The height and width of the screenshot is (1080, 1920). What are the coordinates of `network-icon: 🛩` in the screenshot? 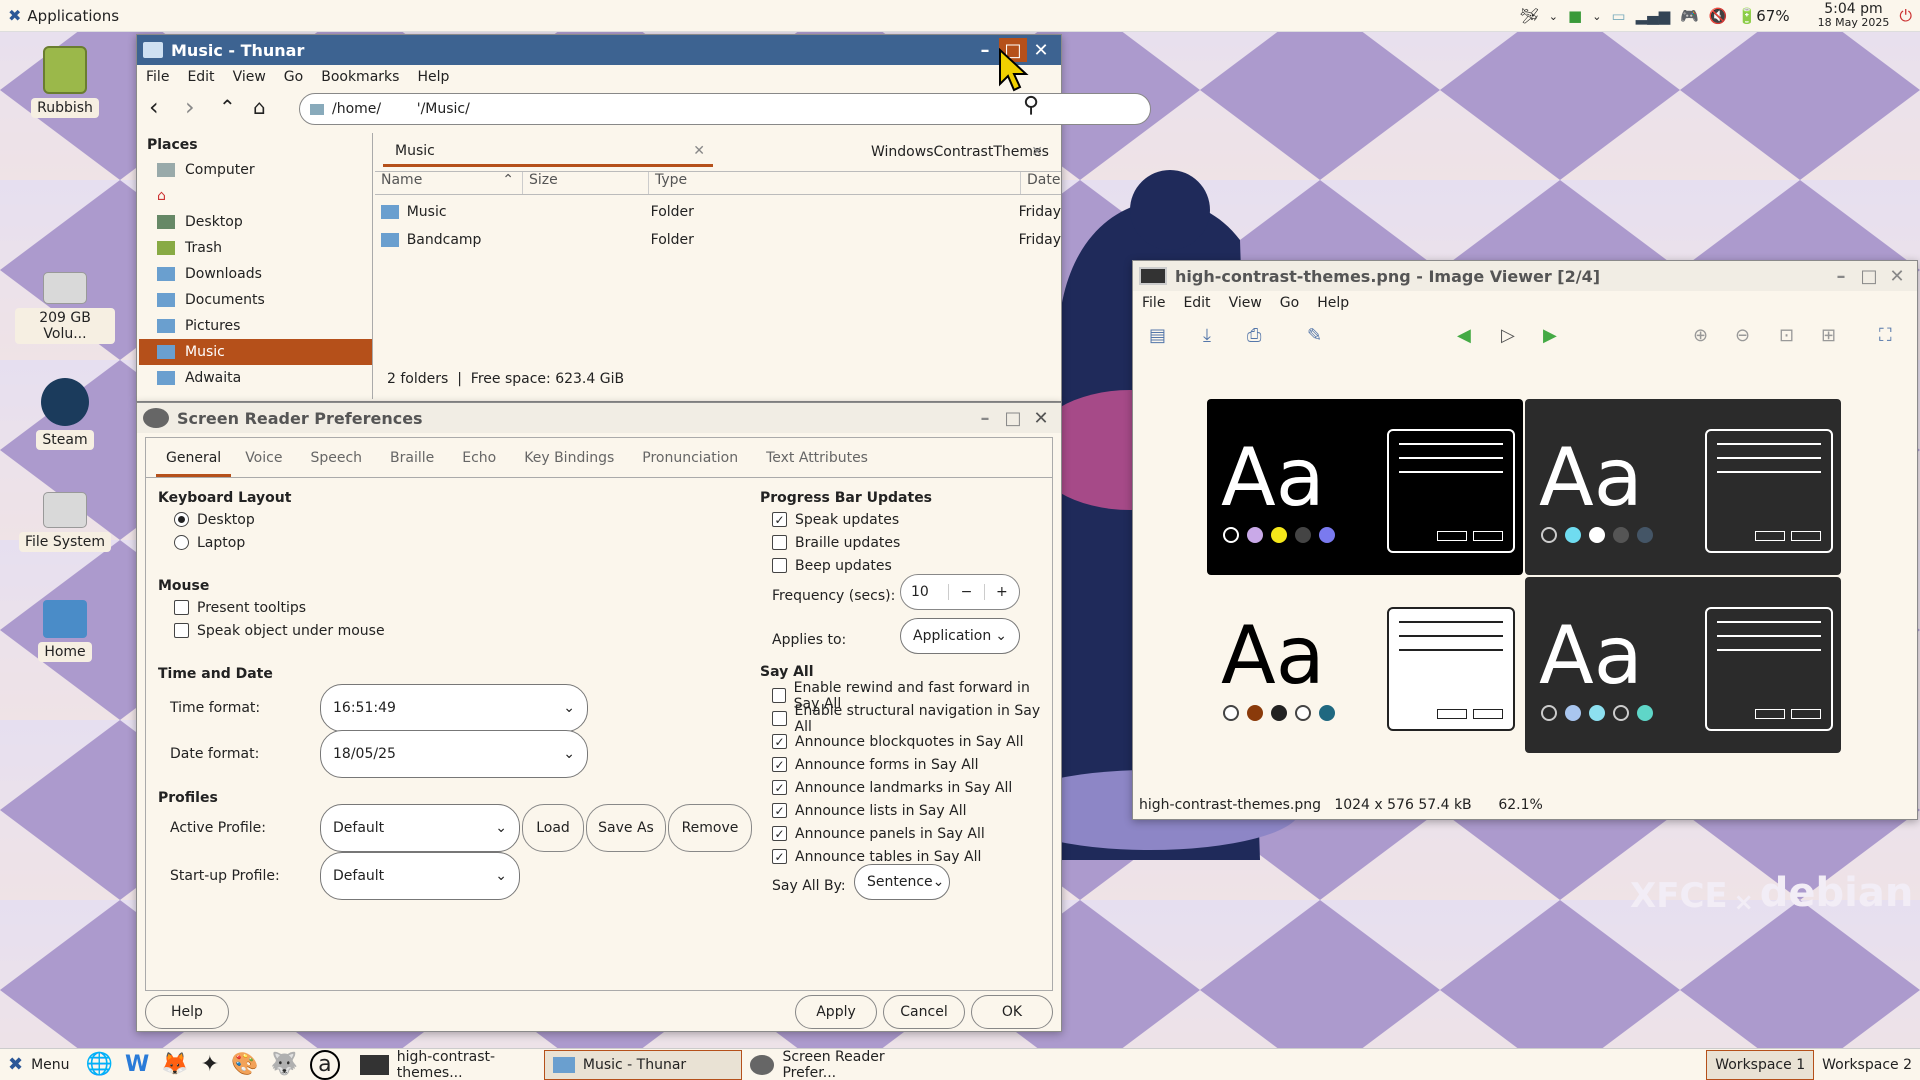 It's located at (1529, 16).